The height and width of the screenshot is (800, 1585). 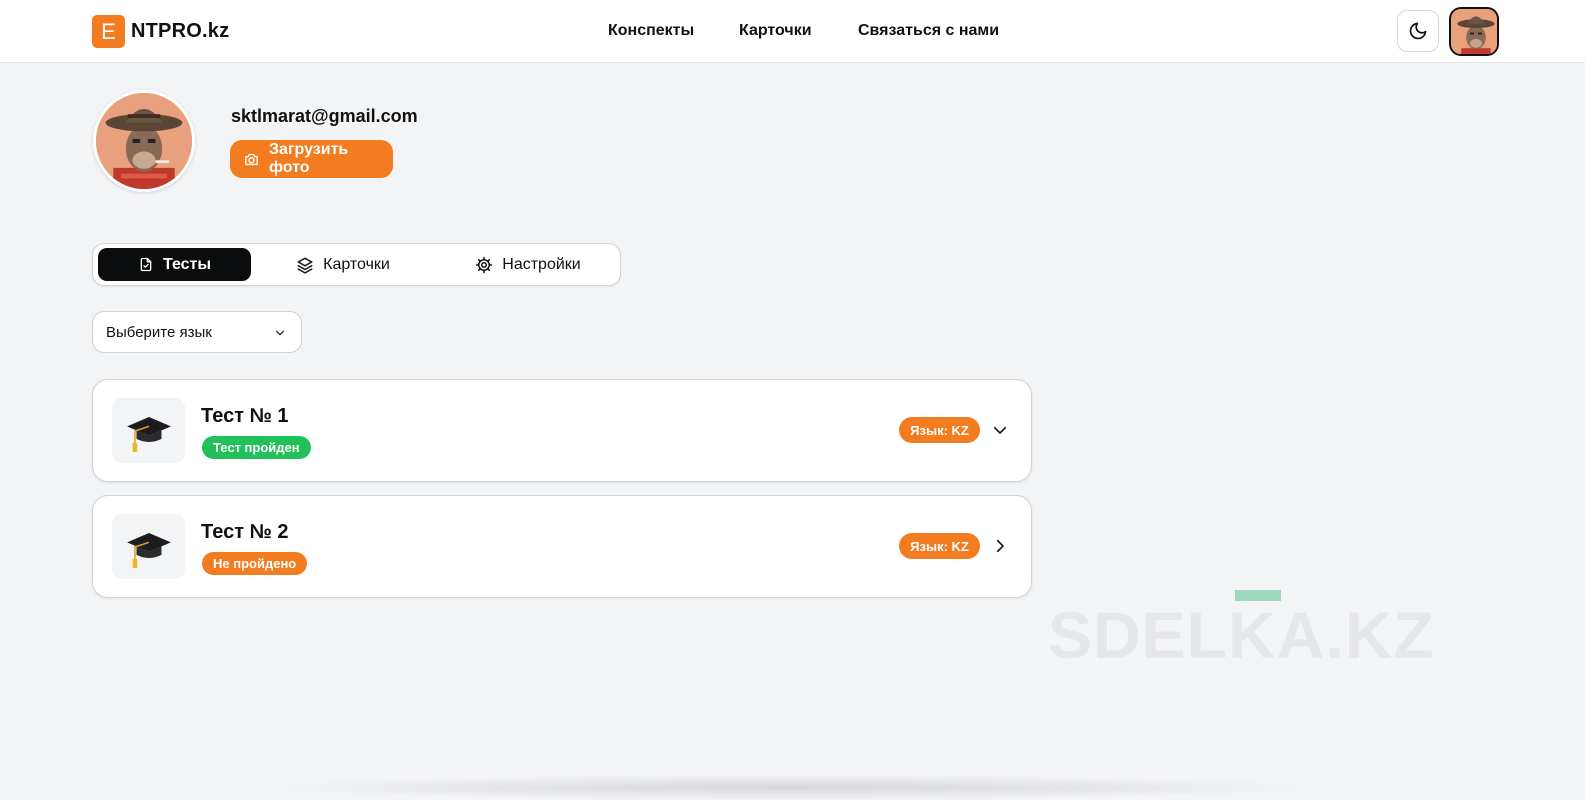 I want to click on profile-avatar, so click(x=144, y=141).